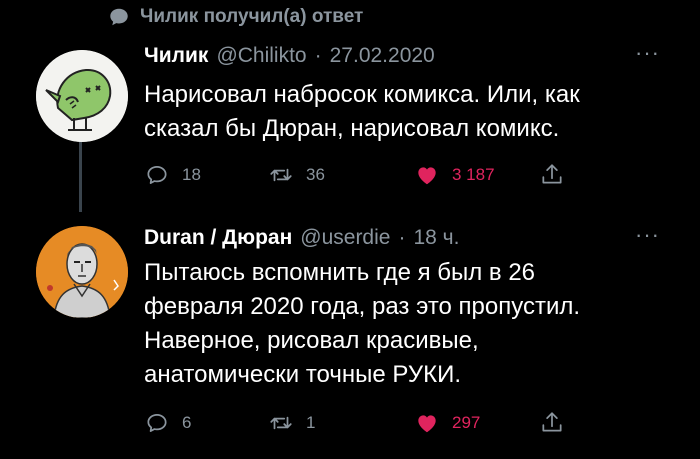 This screenshot has width=700, height=459. Describe the element at coordinates (362, 94) in the screenshot. I see `tweet-text-line: Нарисовал набросок комикса. Или, как` at that location.